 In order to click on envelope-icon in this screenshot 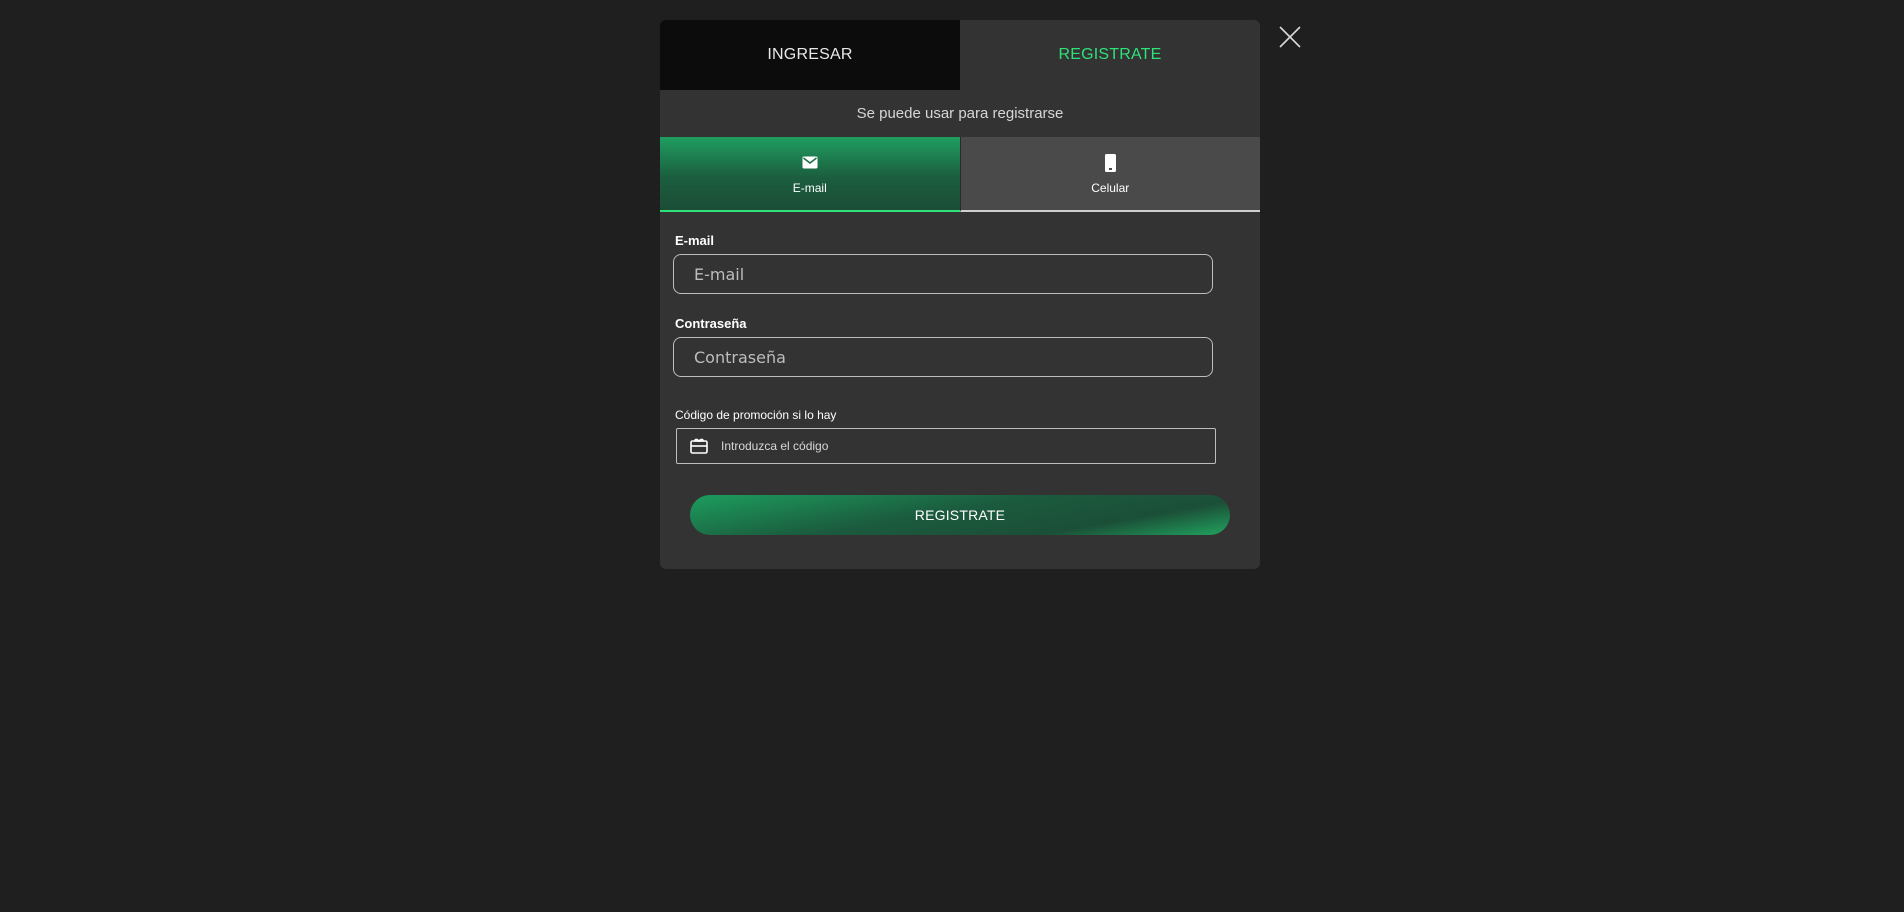, I will do `click(810, 163)`.